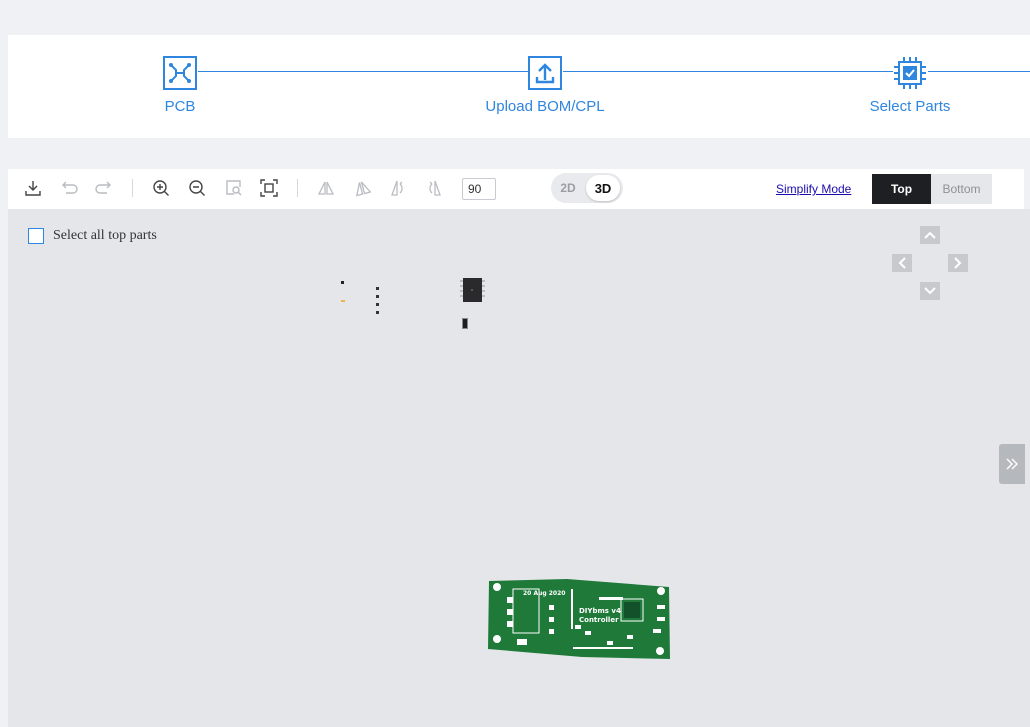  Describe the element at coordinates (180, 106) in the screenshot. I see `step-label-pcb: PCB` at that location.